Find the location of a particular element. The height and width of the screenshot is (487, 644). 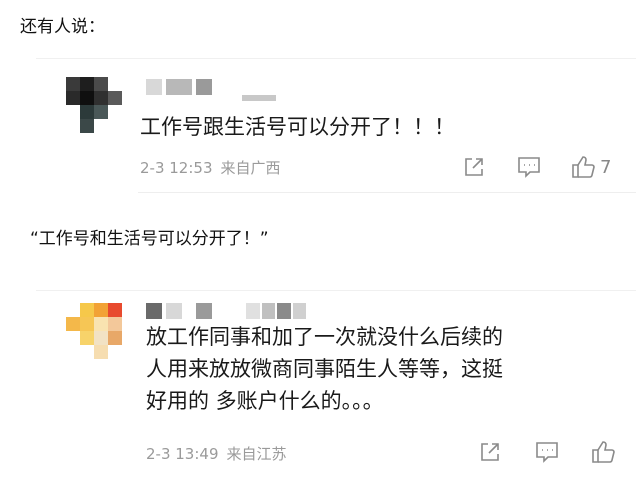

comment-meta: 2-3 12:53 来自广西 is located at coordinates (210, 167).